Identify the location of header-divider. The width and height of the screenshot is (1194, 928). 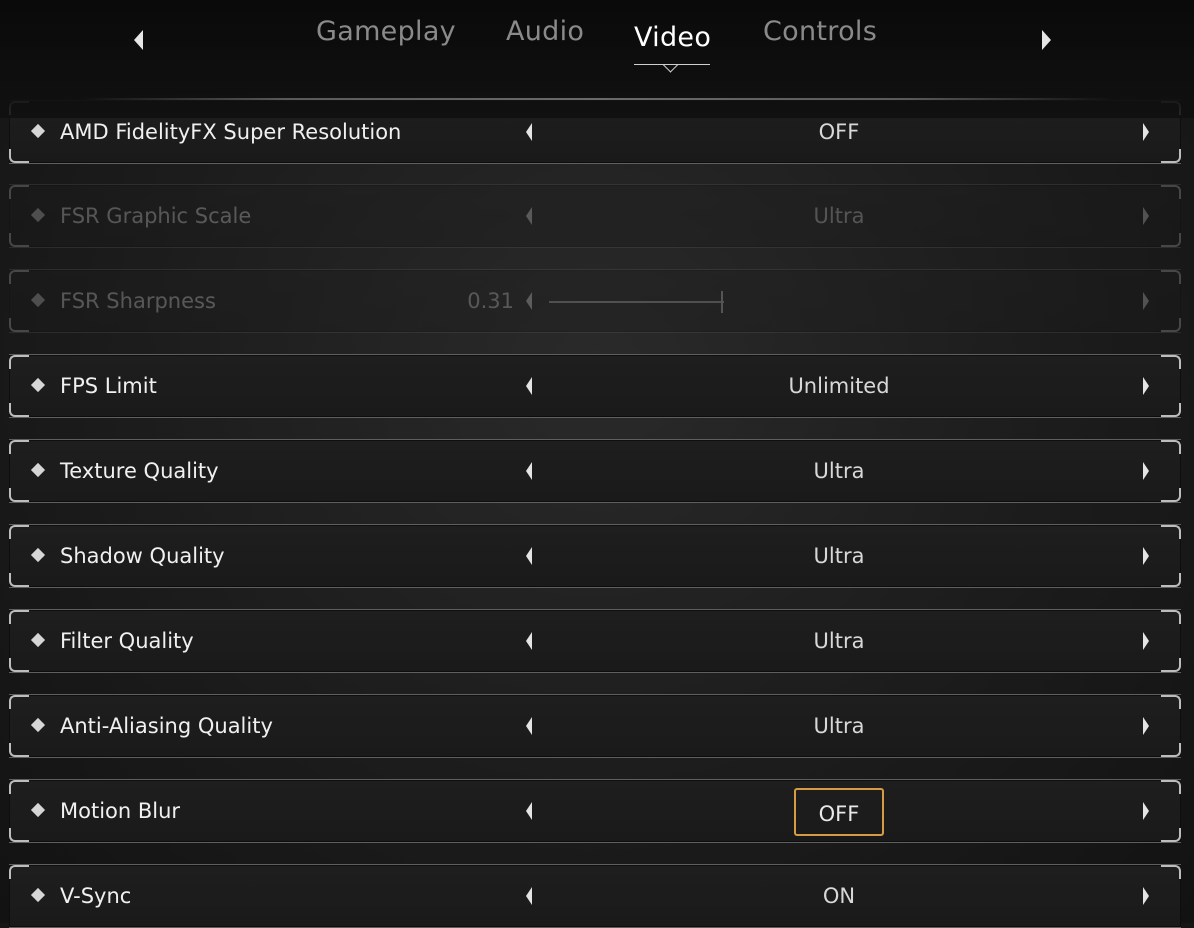
(597, 99).